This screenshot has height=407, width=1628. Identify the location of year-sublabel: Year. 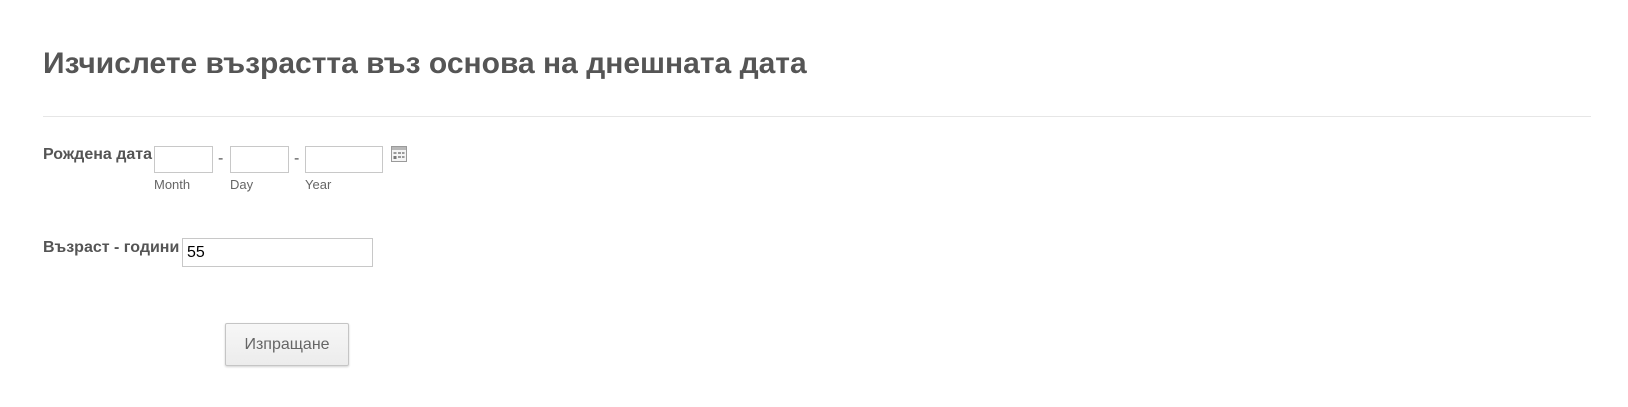
(318, 184).